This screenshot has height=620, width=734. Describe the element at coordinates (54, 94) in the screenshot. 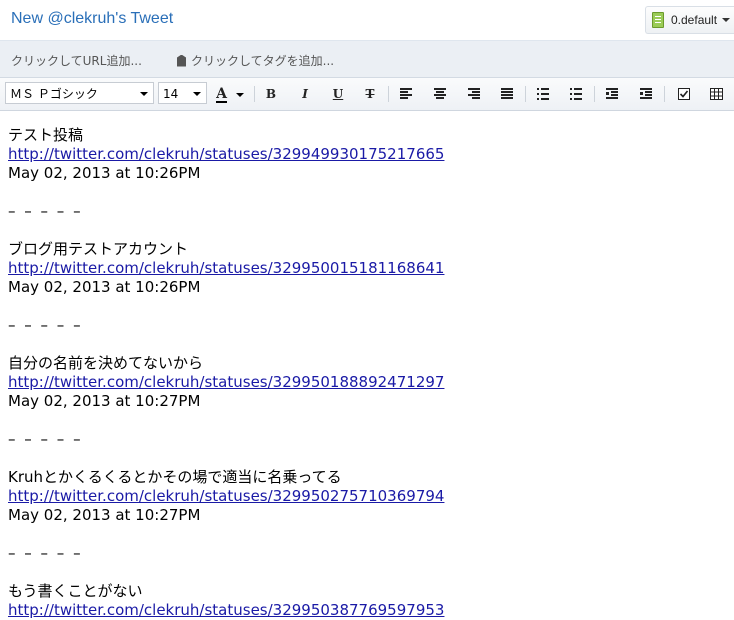

I see `font-family-value: ＭＳ Ｐゴシック` at that location.